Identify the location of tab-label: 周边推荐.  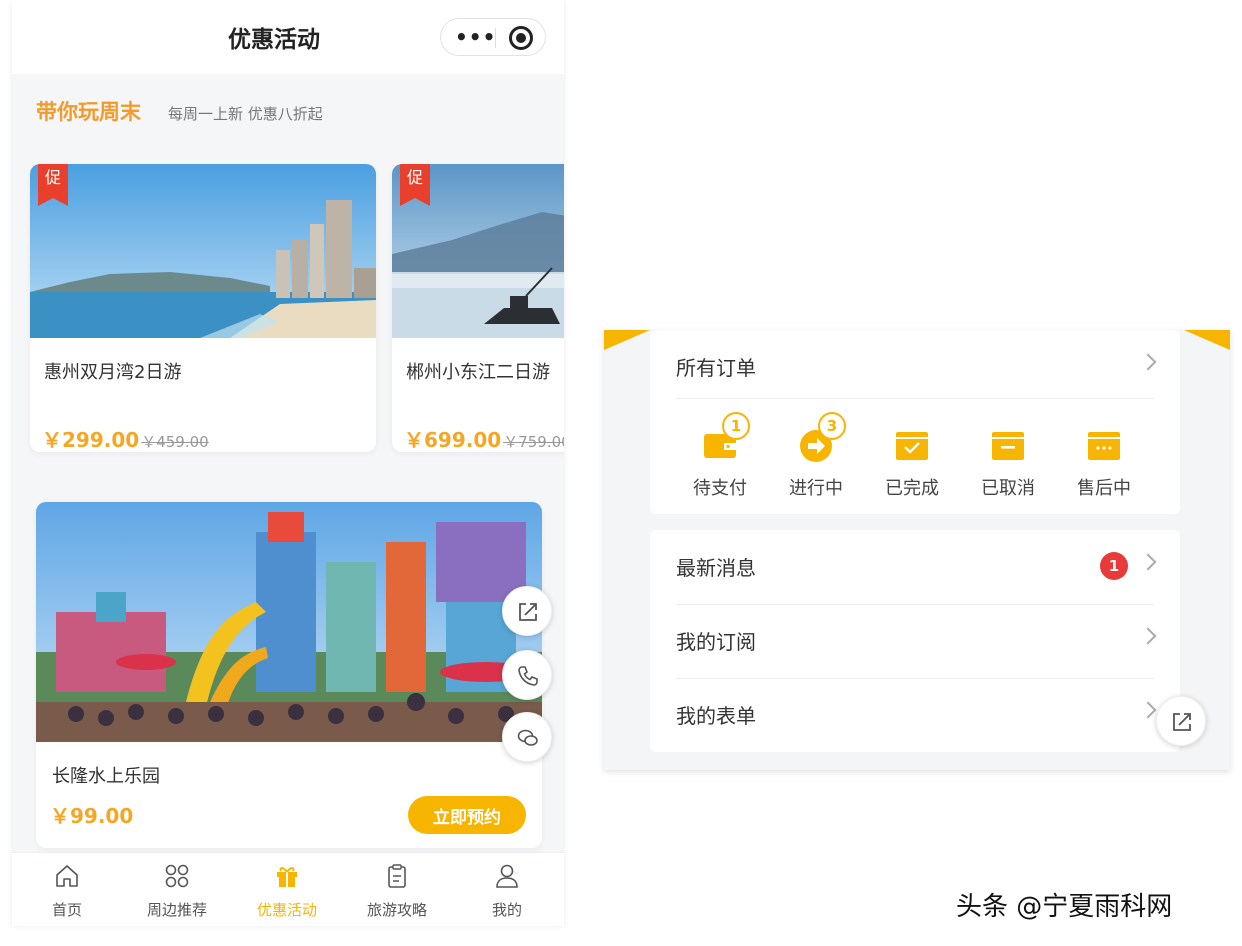
(176, 910).